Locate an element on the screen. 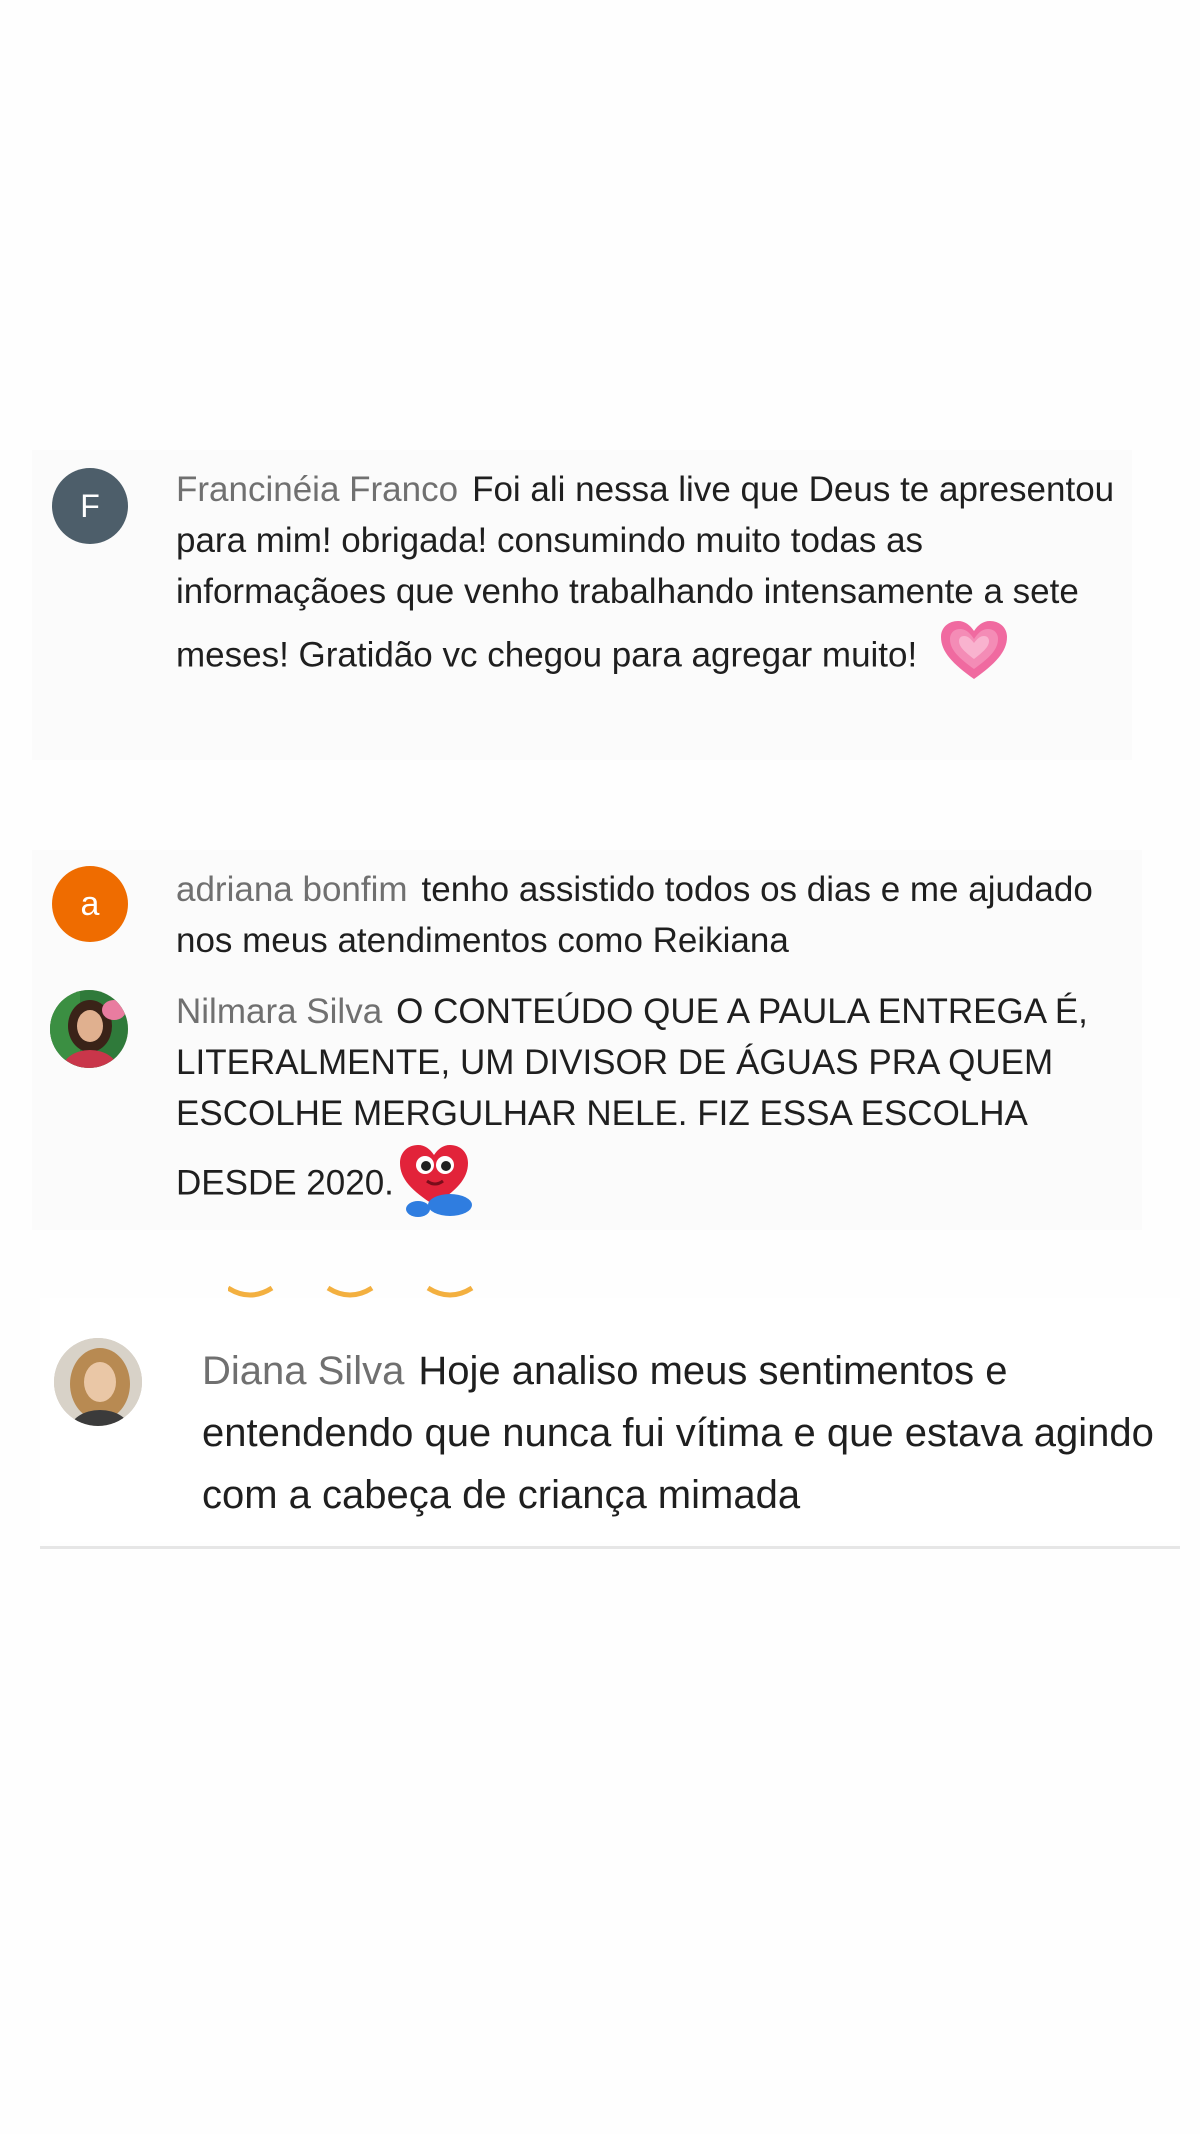 The height and width of the screenshot is (2134, 1200). avatar: a is located at coordinates (90, 904).